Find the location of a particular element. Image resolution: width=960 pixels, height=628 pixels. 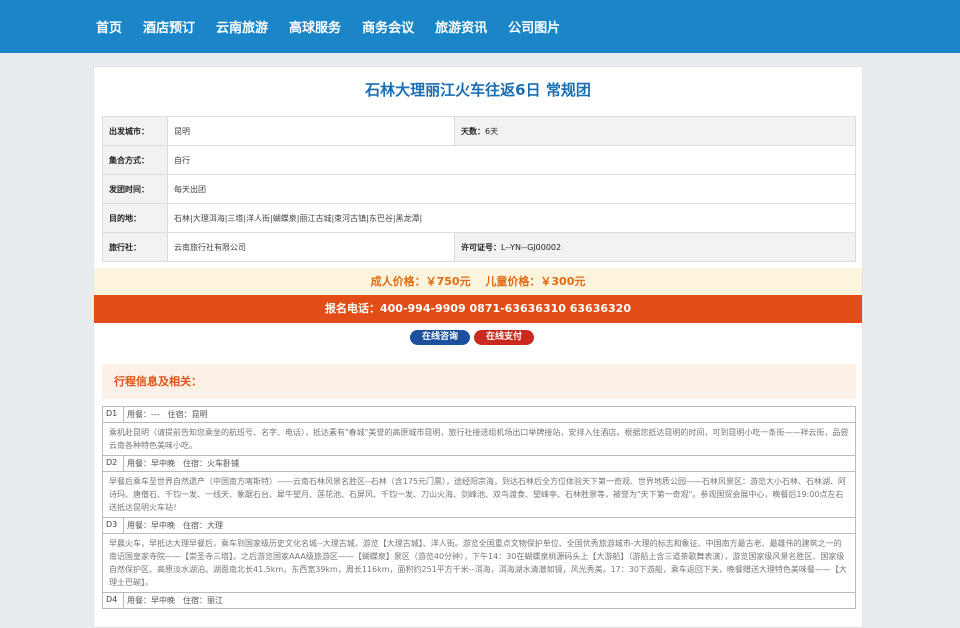

gather-label: 集合方式： is located at coordinates (135, 160).